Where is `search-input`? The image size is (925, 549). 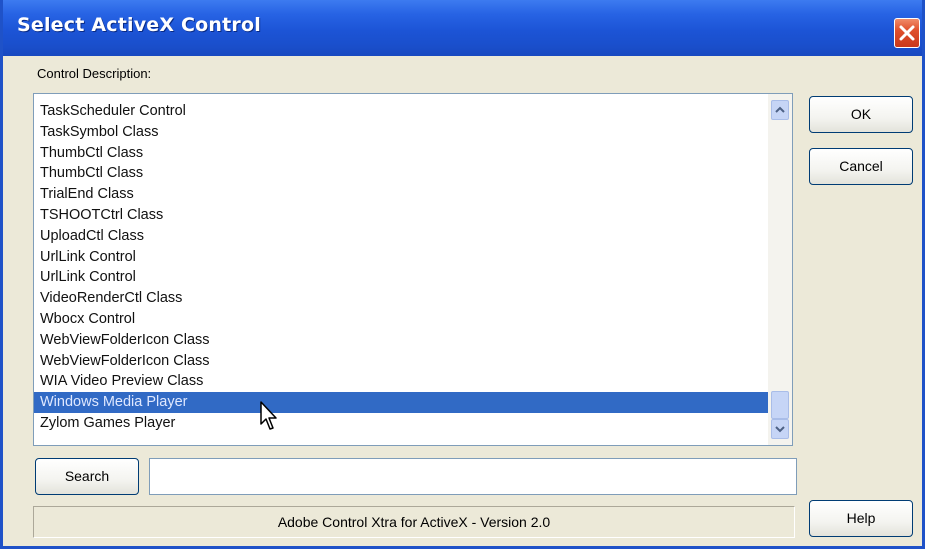
search-input is located at coordinates (473, 476).